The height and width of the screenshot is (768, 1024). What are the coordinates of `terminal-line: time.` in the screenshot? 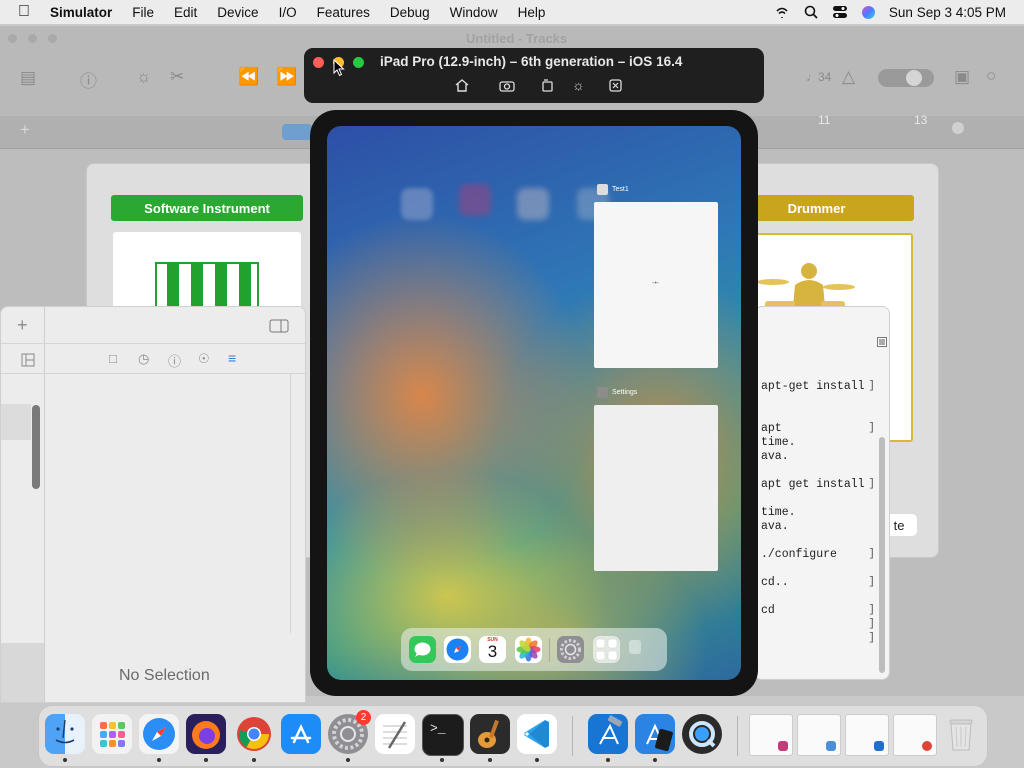 It's located at (778, 512).